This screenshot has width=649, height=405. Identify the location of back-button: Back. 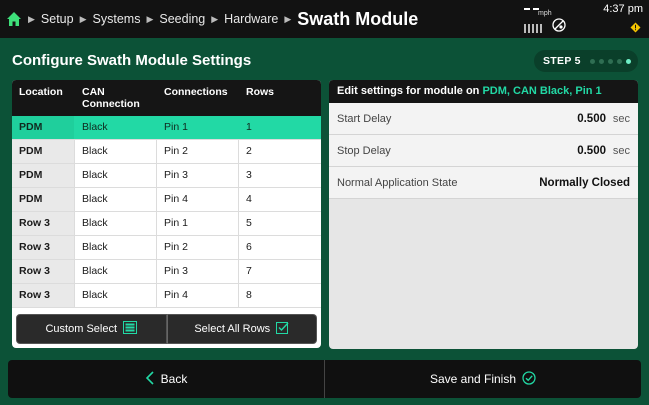
(166, 379).